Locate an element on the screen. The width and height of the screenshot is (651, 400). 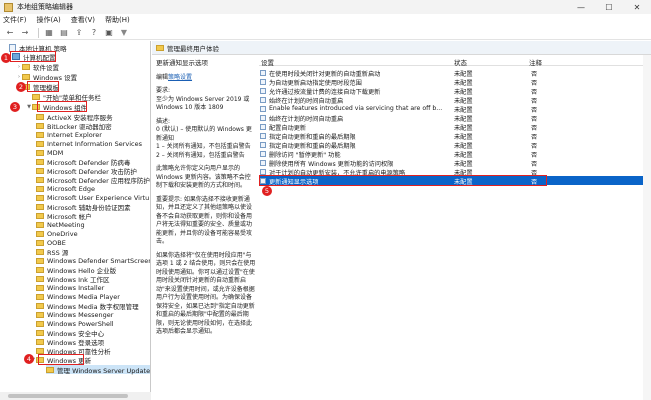
highlight-box-windows-components is located at coordinates (62, 106).